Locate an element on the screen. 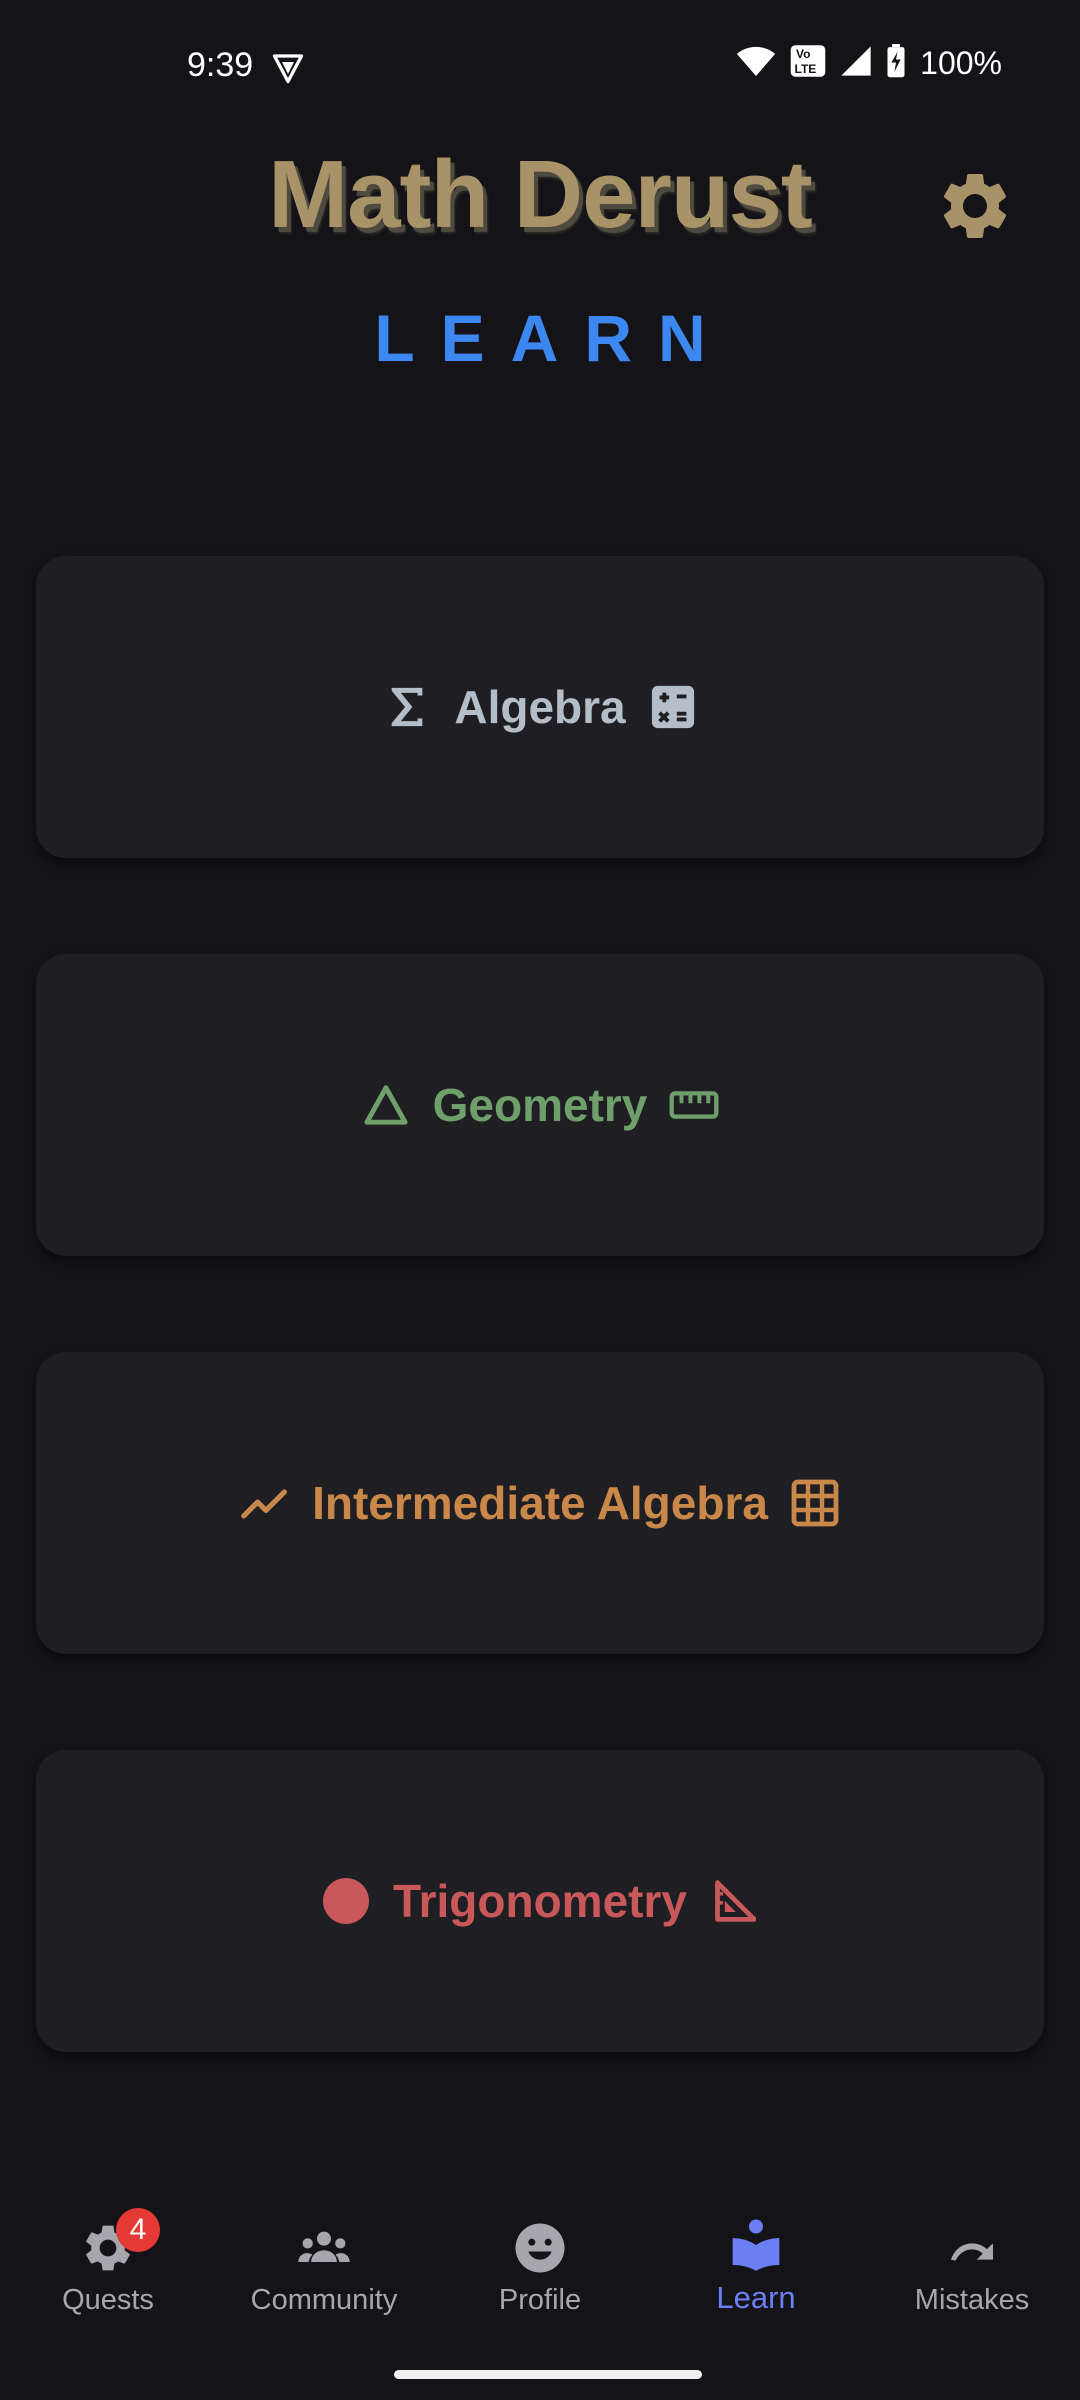 Image resolution: width=1080 pixels, height=2400 pixels. topic-label: Geometry is located at coordinates (540, 1105).